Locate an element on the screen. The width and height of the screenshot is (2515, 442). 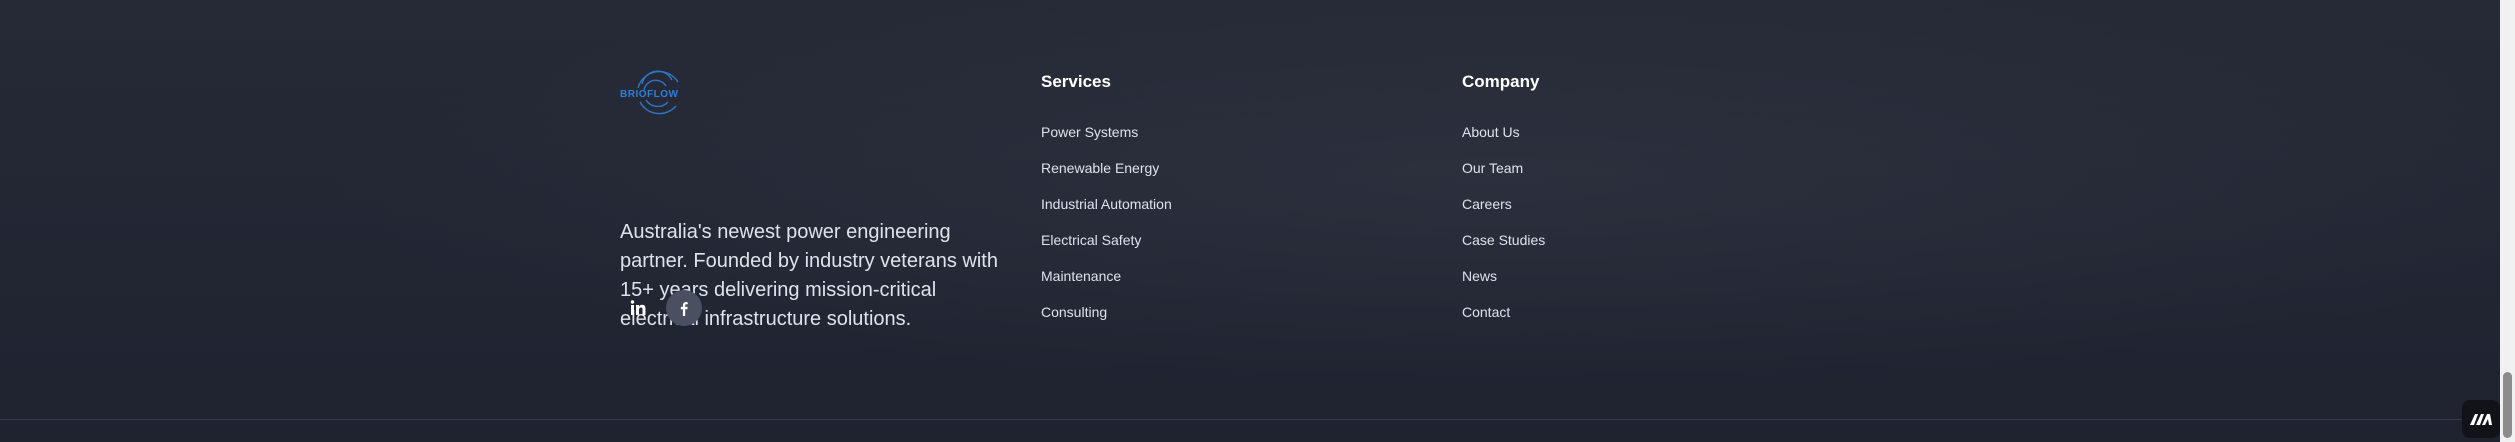
list-item: News is located at coordinates (1503, 284).